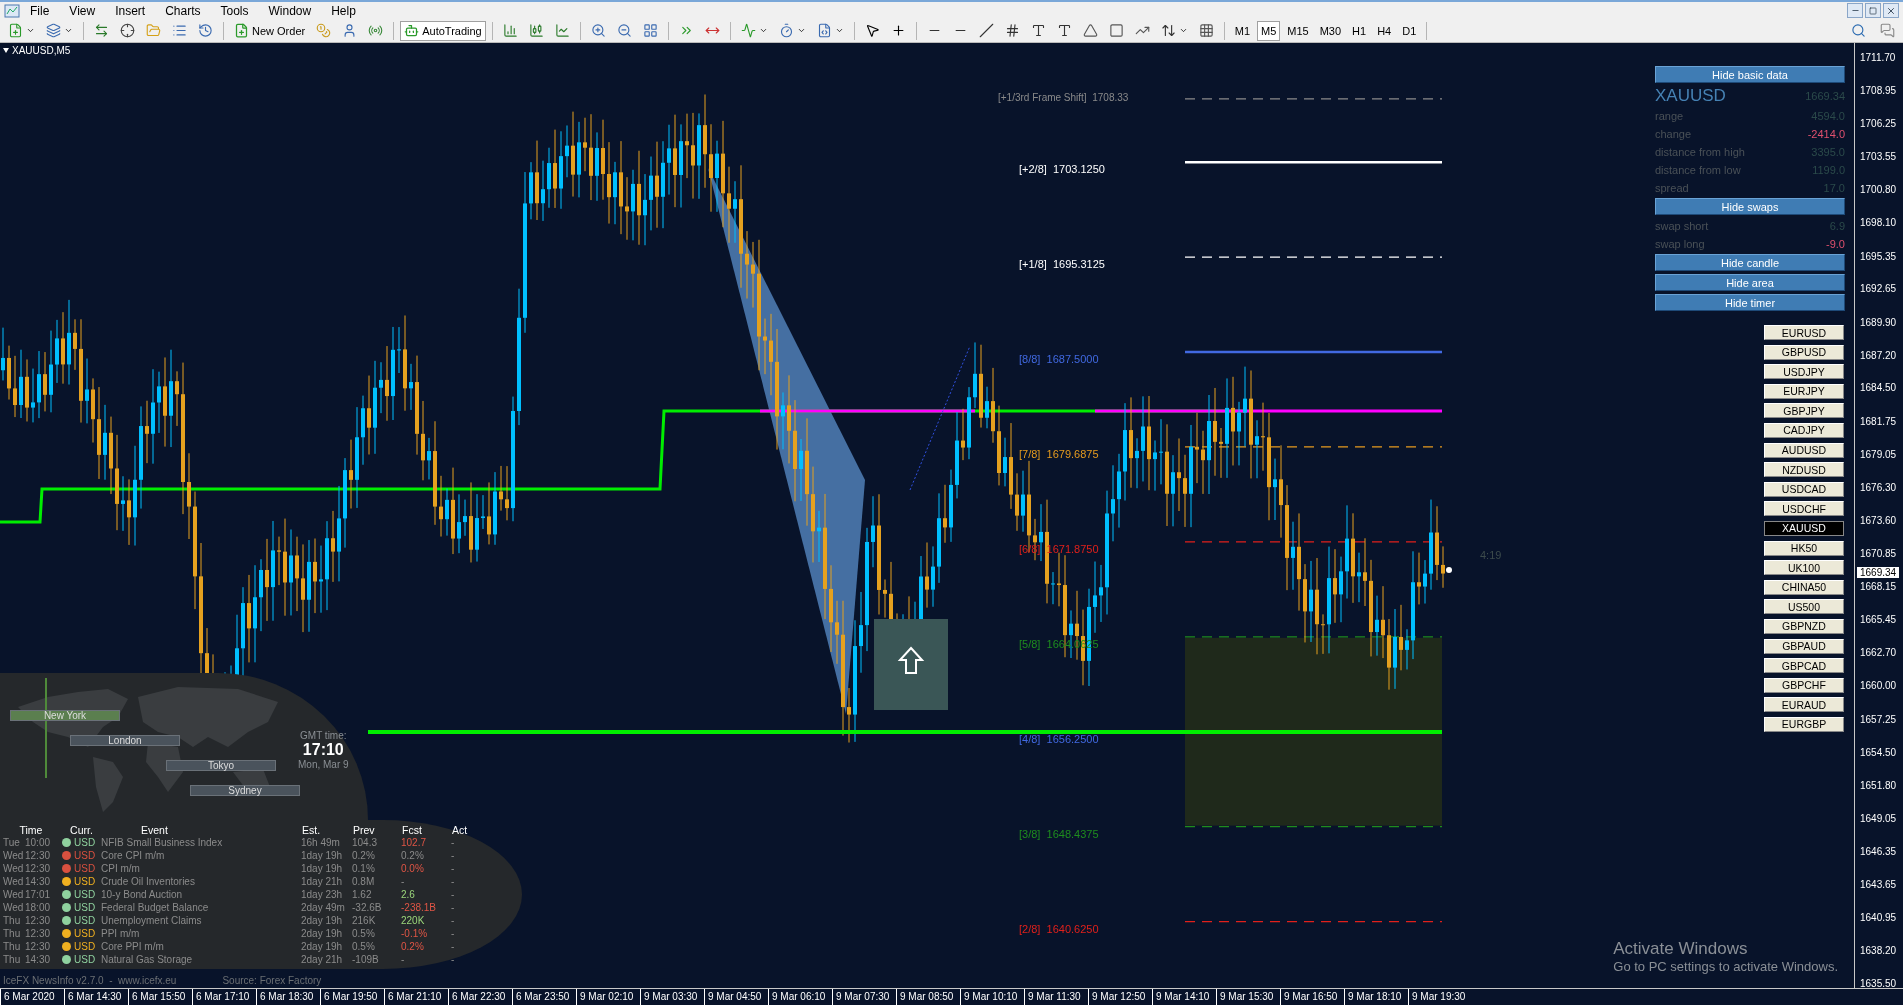  Describe the element at coordinates (1804, 568) in the screenshot. I see `symbol-button: UK100` at that location.